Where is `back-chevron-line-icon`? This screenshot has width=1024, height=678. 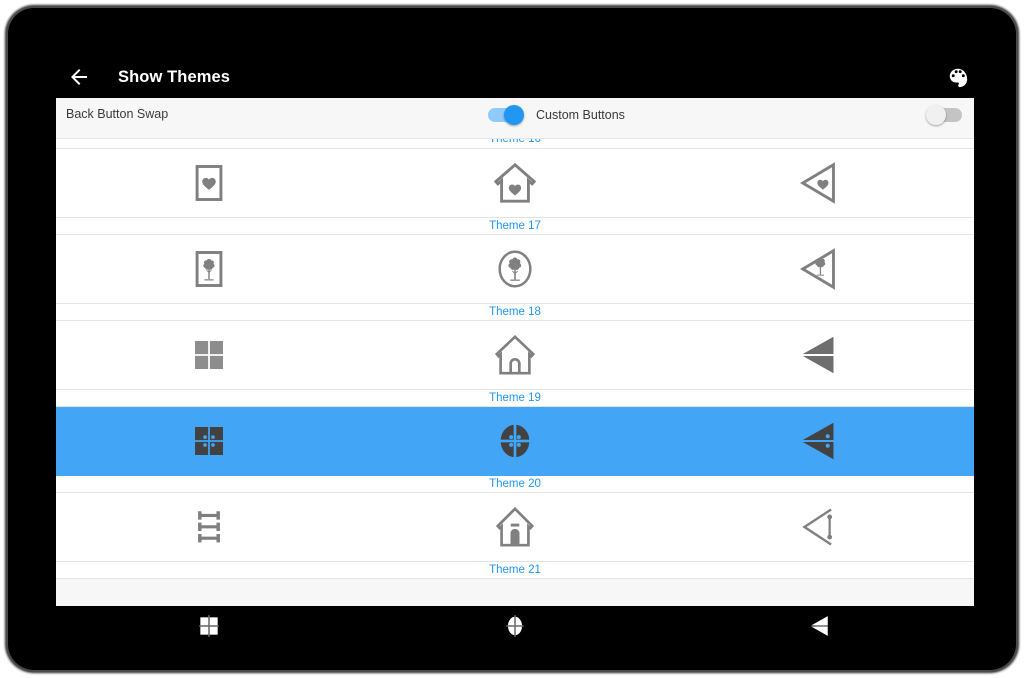 back-chevron-line-icon is located at coordinates (821, 527).